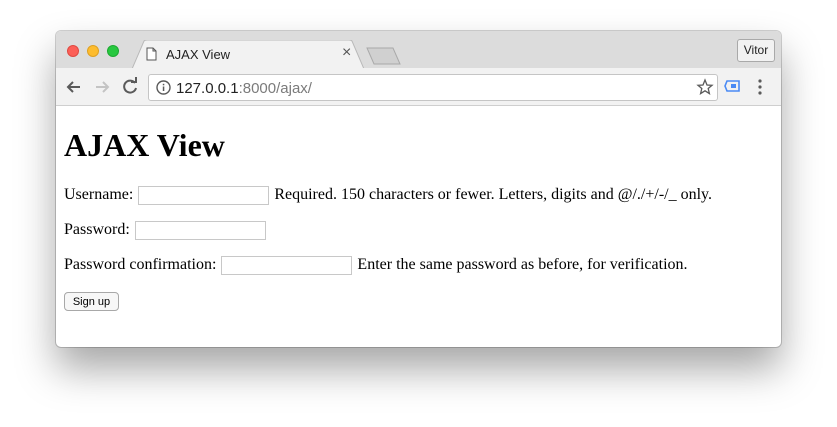 This screenshot has width=837, height=427. I want to click on window-close-button, so click(73, 51).